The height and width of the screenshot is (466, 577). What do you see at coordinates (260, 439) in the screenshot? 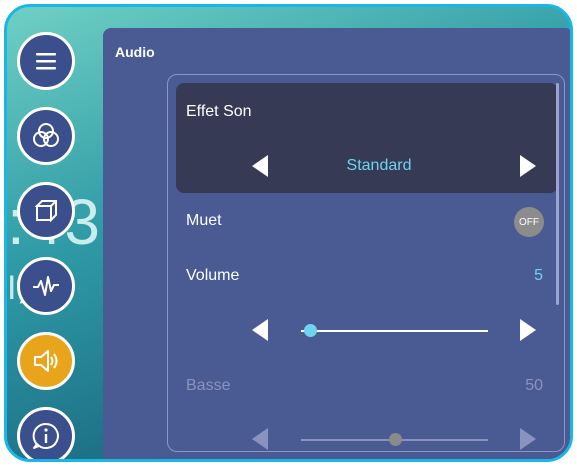
I see `bass-decrease-arrow` at bounding box center [260, 439].